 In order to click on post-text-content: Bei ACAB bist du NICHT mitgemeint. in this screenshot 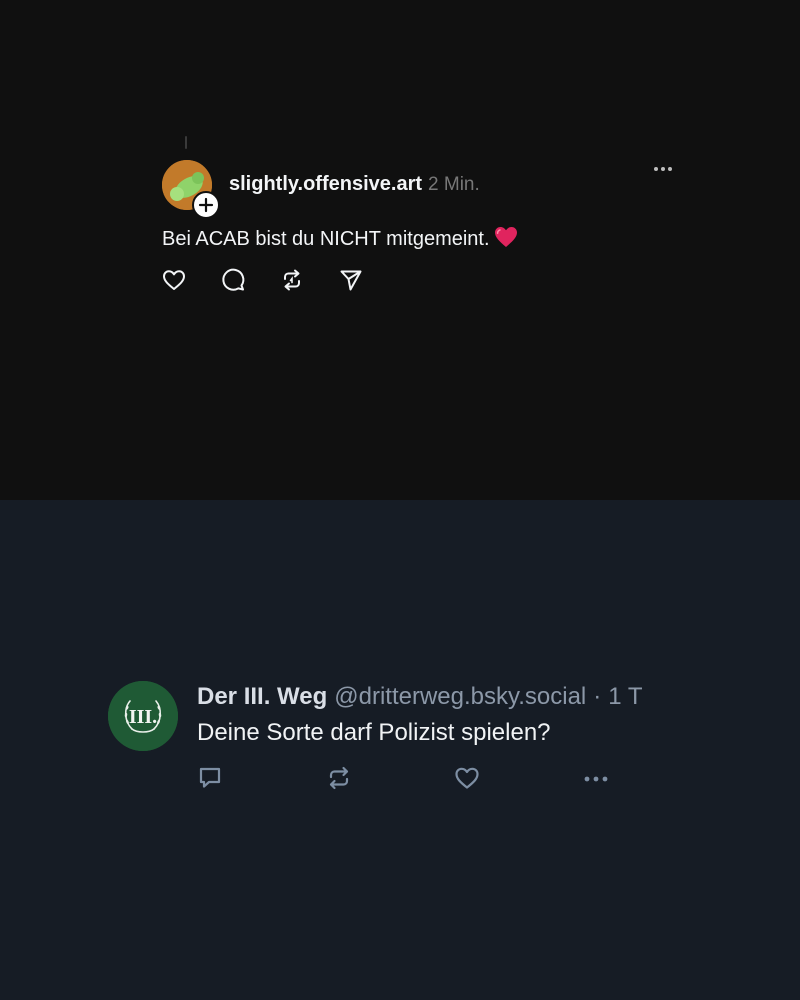, I will do `click(326, 239)`.